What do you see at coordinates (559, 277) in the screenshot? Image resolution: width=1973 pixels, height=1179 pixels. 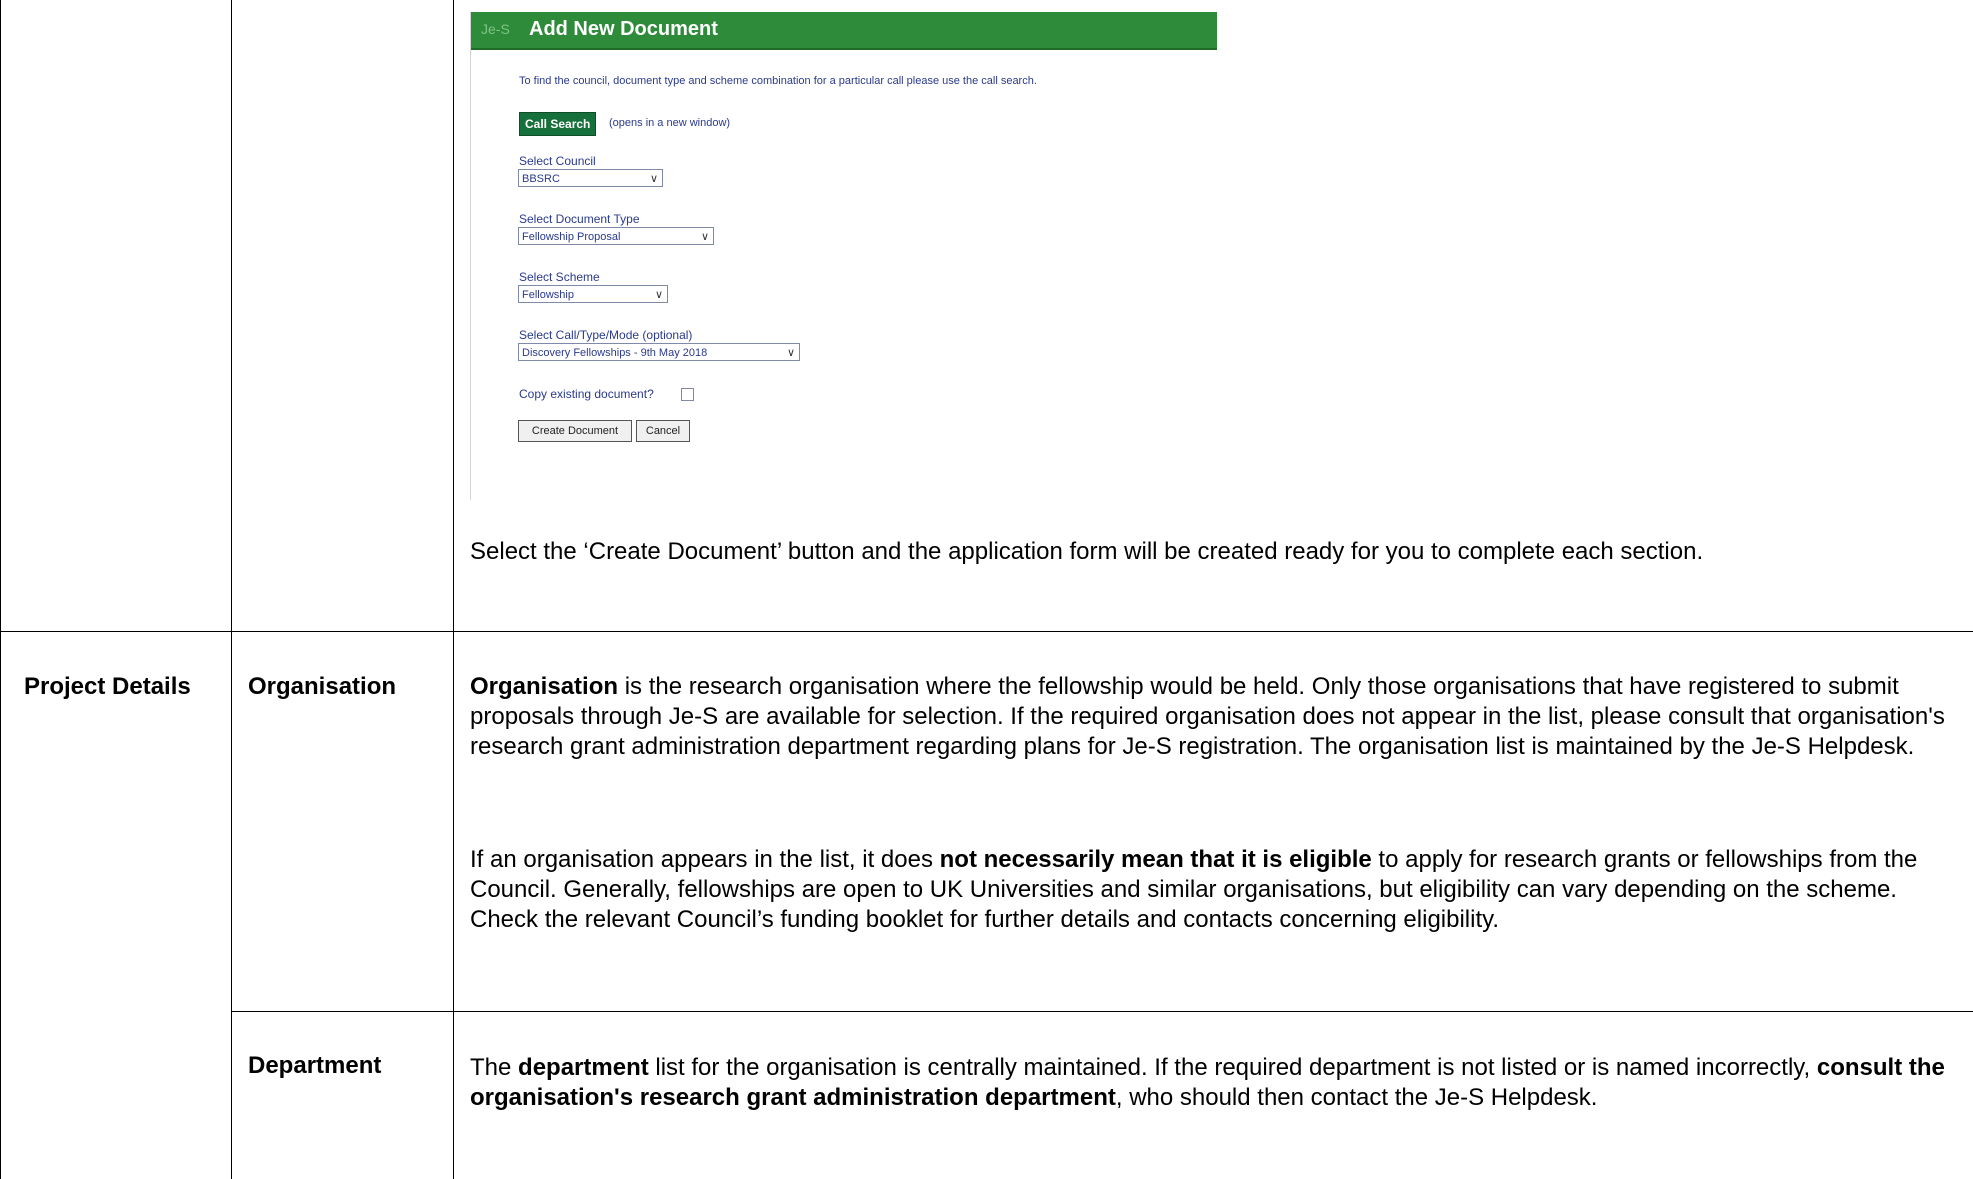 I see `scheme-label: Select Scheme` at bounding box center [559, 277].